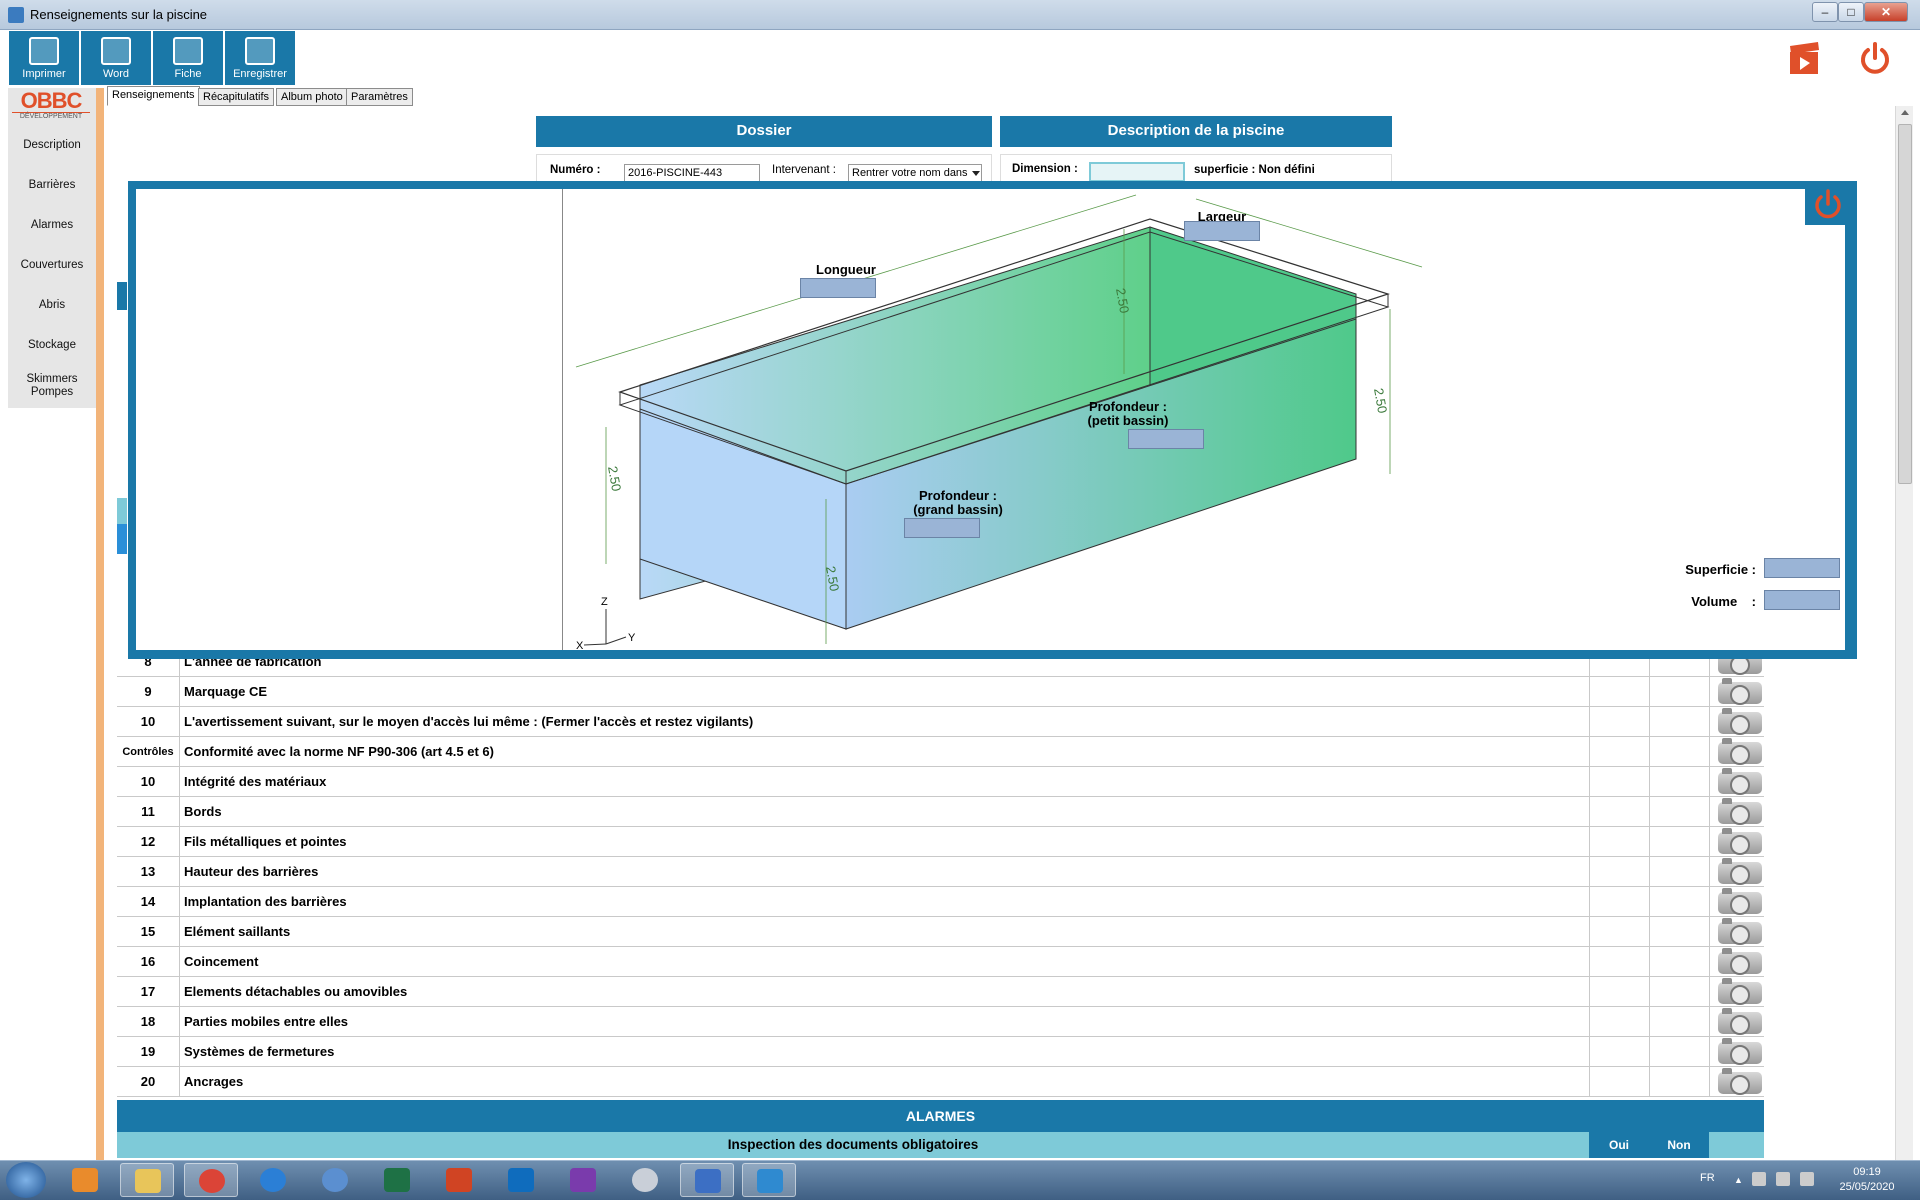 The height and width of the screenshot is (1200, 1920). Describe the element at coordinates (583, 1180) in the screenshot. I see `taskbar-onenote` at that location.